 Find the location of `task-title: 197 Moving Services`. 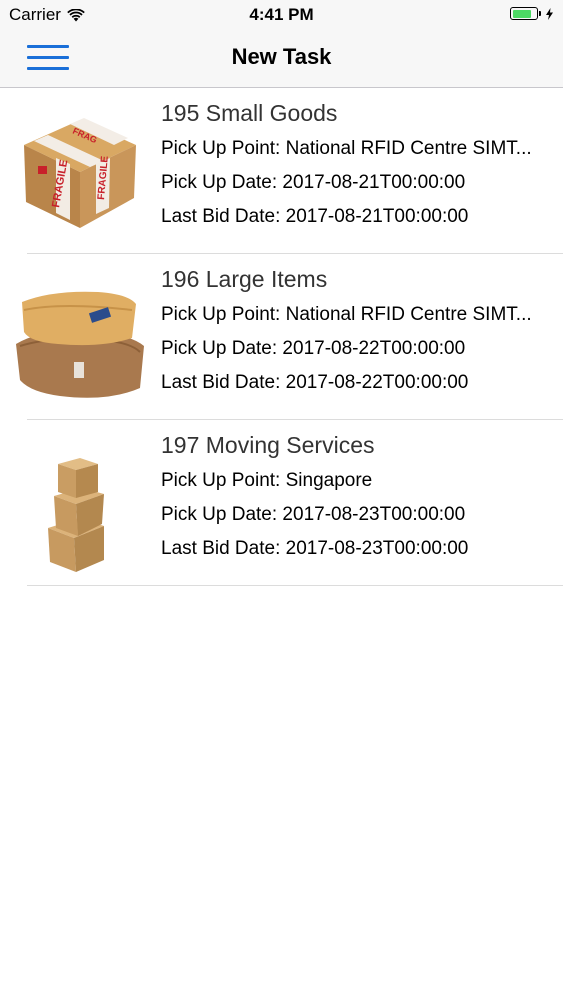

task-title: 197 Moving Services is located at coordinates (268, 445).